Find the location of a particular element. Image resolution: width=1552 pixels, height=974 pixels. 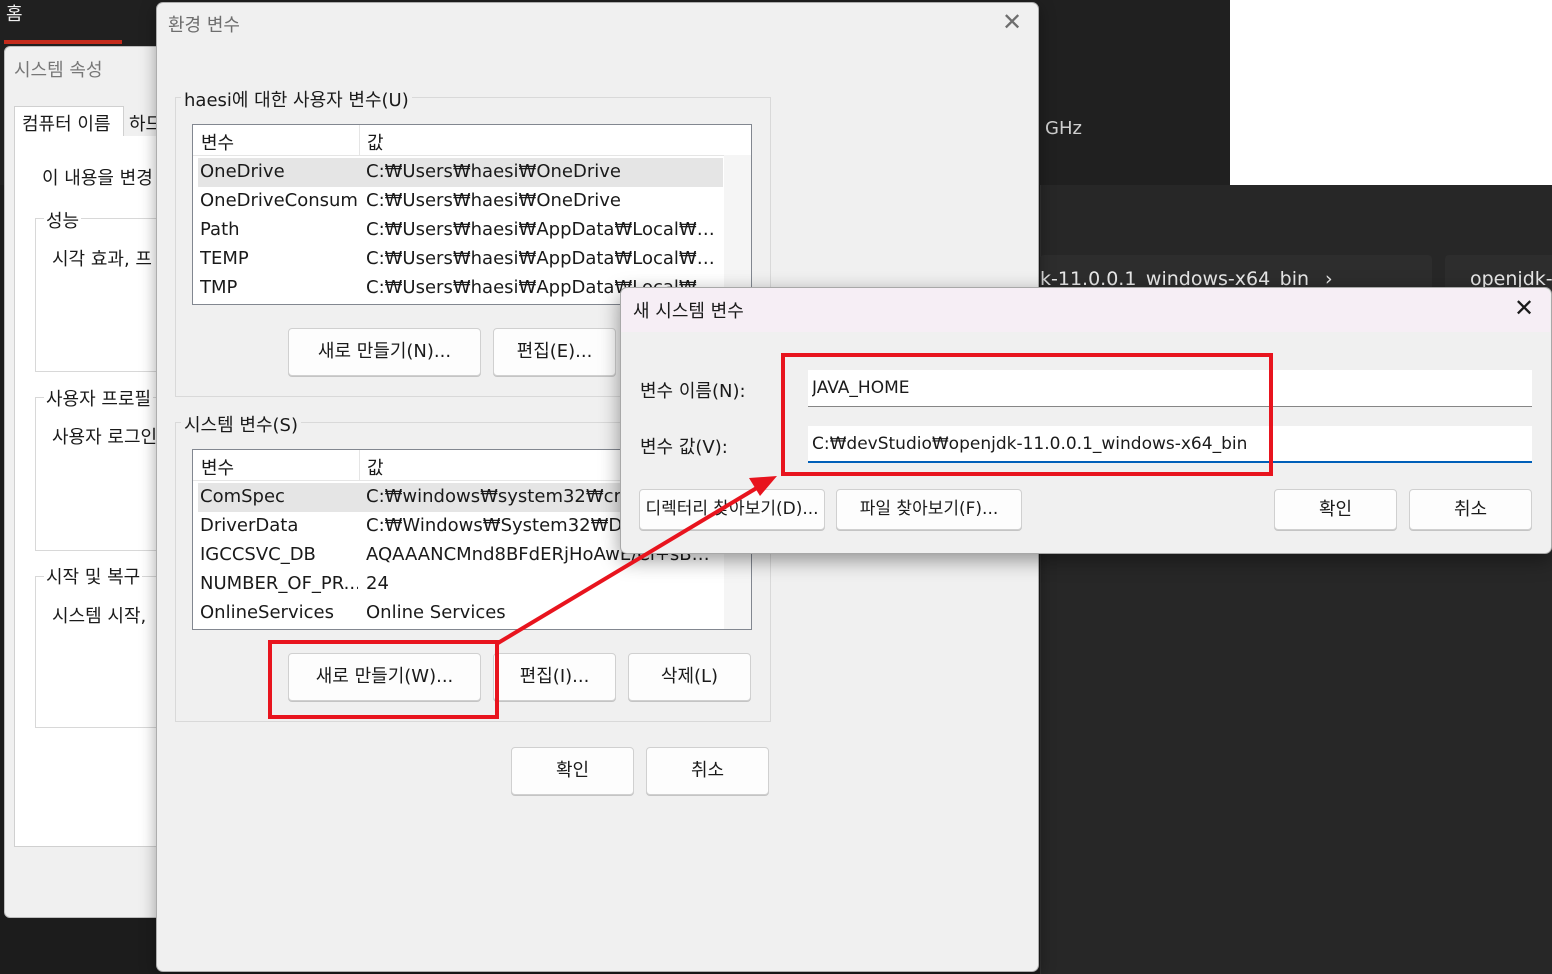

user-variables-legend: haesi에 대한 사용자 변수(U) is located at coordinates (296, 99).